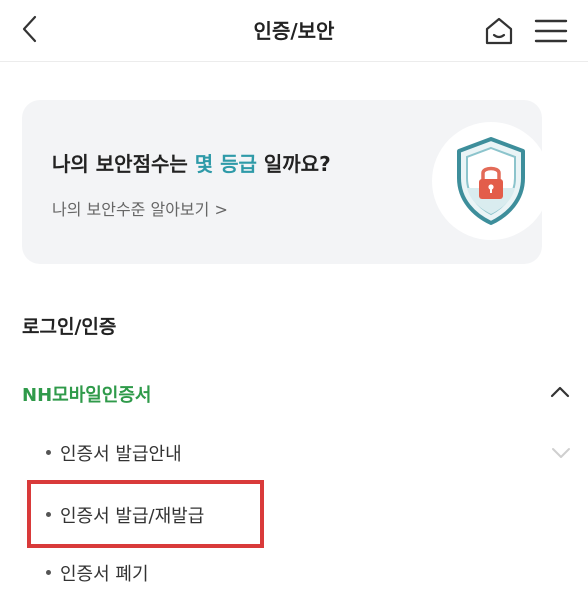 This screenshot has width=588, height=596. Describe the element at coordinates (132, 516) in the screenshot. I see `menu-item-label: 인증서 발급/재발급` at that location.